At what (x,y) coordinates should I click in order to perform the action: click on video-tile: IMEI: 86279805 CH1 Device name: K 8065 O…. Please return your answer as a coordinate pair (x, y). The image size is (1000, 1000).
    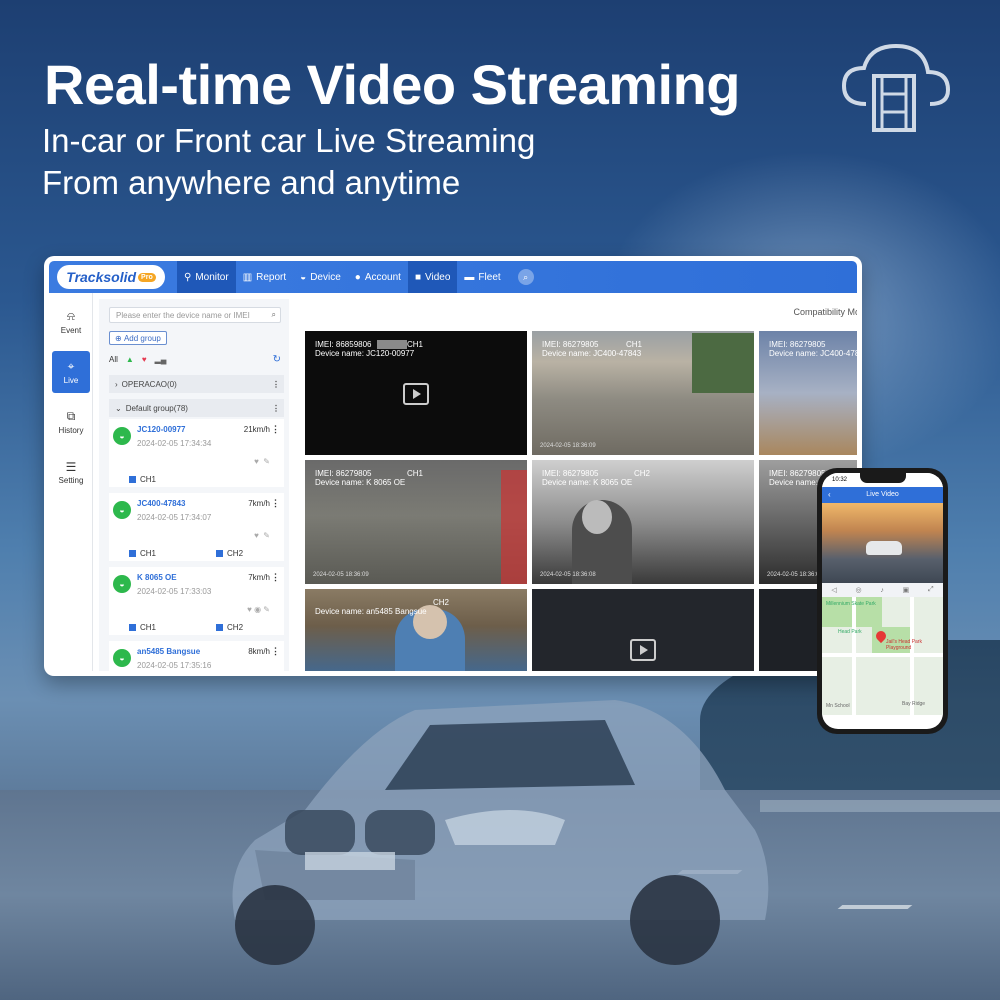
    Looking at the image, I should click on (416, 522).